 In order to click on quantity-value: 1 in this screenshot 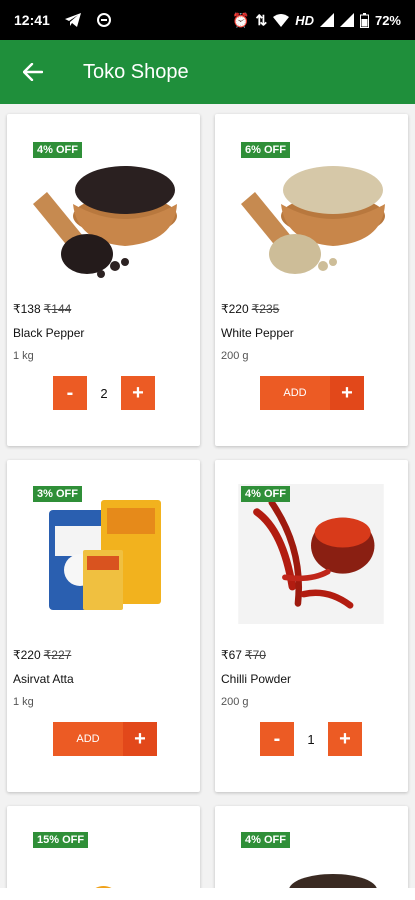, I will do `click(311, 739)`.